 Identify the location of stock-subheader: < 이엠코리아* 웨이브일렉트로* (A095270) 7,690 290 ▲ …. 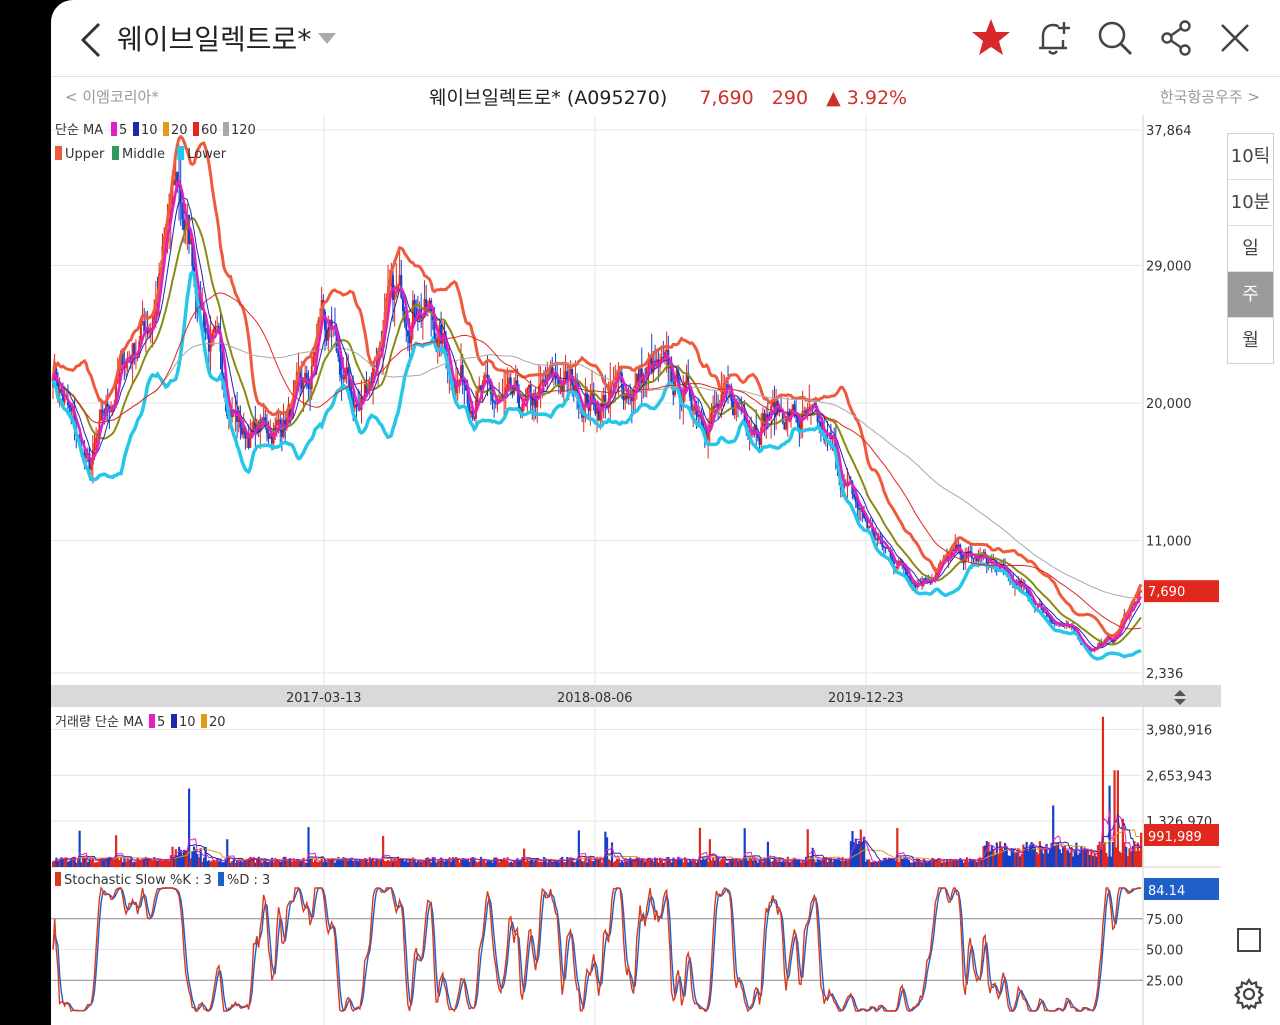
(665, 96).